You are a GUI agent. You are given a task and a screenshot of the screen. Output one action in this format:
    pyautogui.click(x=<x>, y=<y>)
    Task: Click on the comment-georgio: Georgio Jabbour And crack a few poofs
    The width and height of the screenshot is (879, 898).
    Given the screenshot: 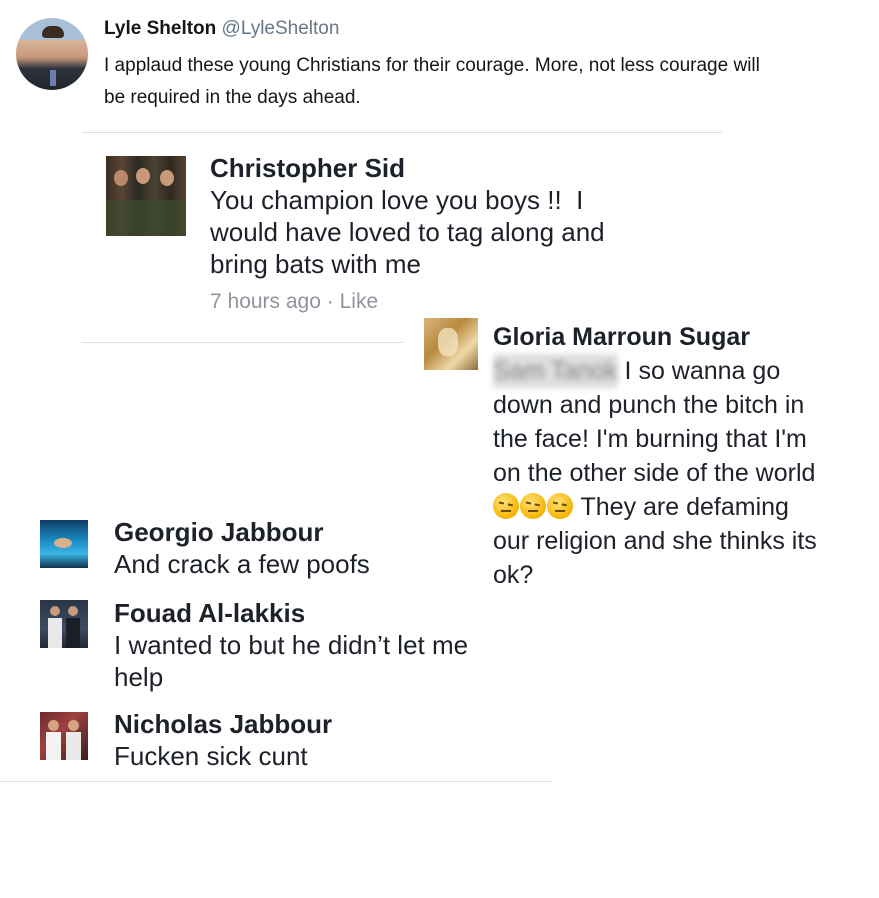 What is the action you would take?
    pyautogui.click(x=242, y=548)
    